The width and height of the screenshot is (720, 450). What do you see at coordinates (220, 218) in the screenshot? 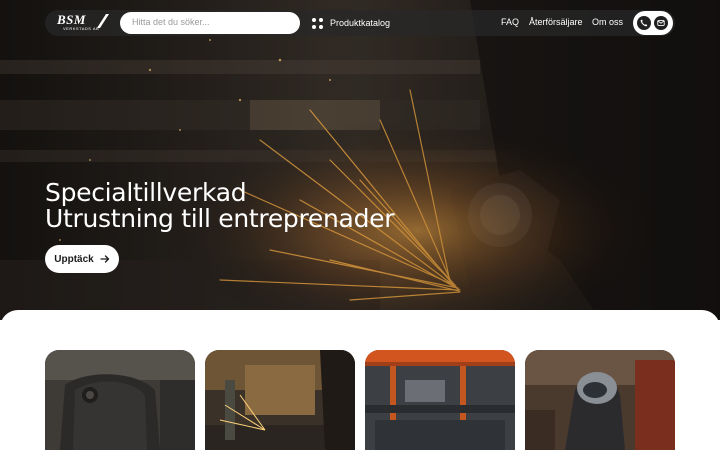
I see `hero-headline-line2: Utrustning till entreprenader` at bounding box center [220, 218].